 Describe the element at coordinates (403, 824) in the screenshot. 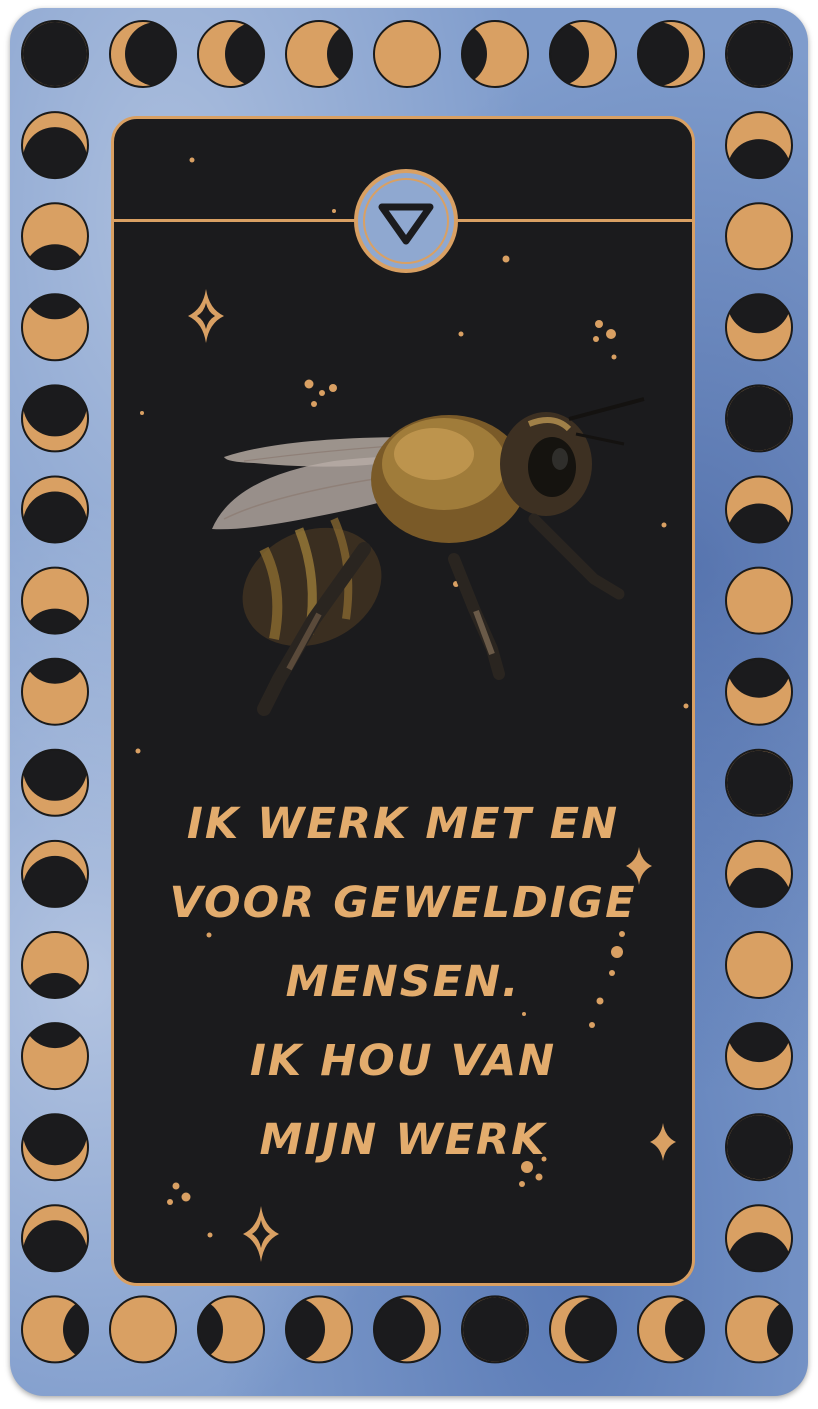

I see `affirmation-line: IK WERK MET EN` at that location.